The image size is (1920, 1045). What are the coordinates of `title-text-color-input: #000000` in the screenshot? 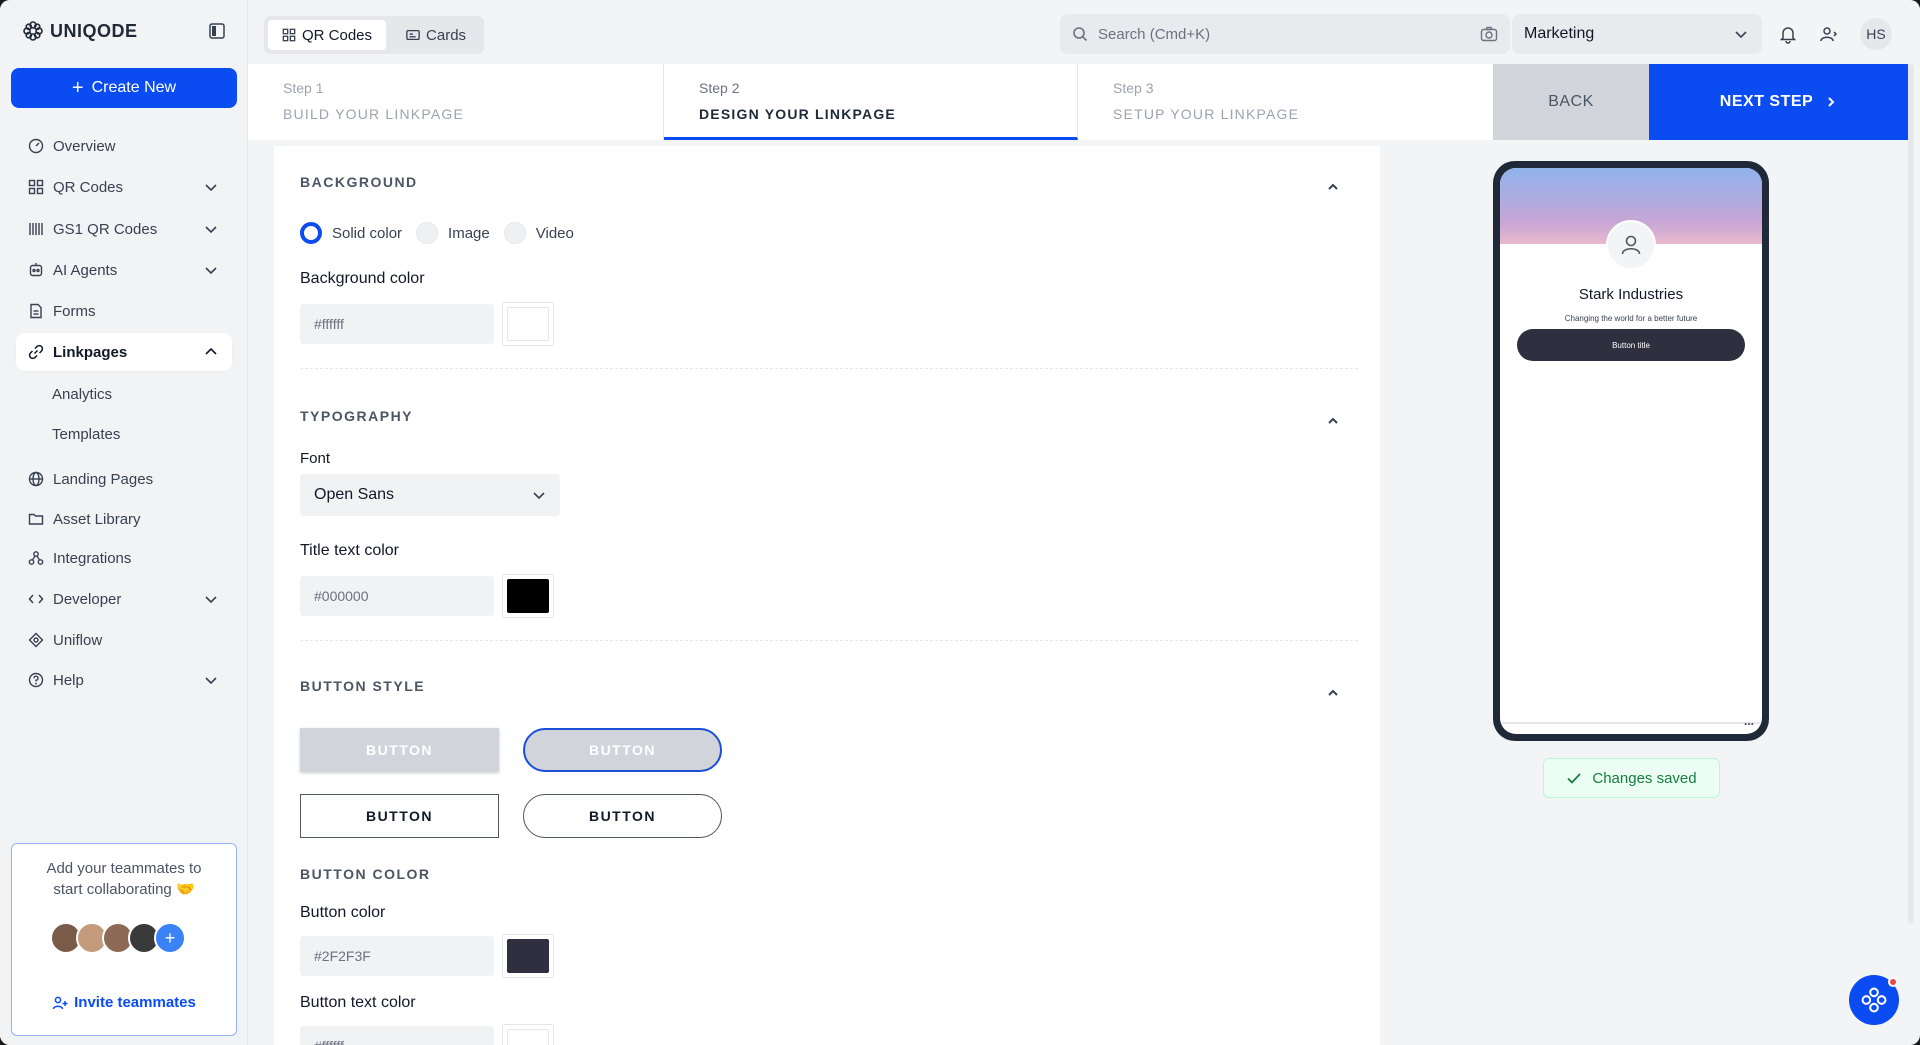 It's located at (397, 596).